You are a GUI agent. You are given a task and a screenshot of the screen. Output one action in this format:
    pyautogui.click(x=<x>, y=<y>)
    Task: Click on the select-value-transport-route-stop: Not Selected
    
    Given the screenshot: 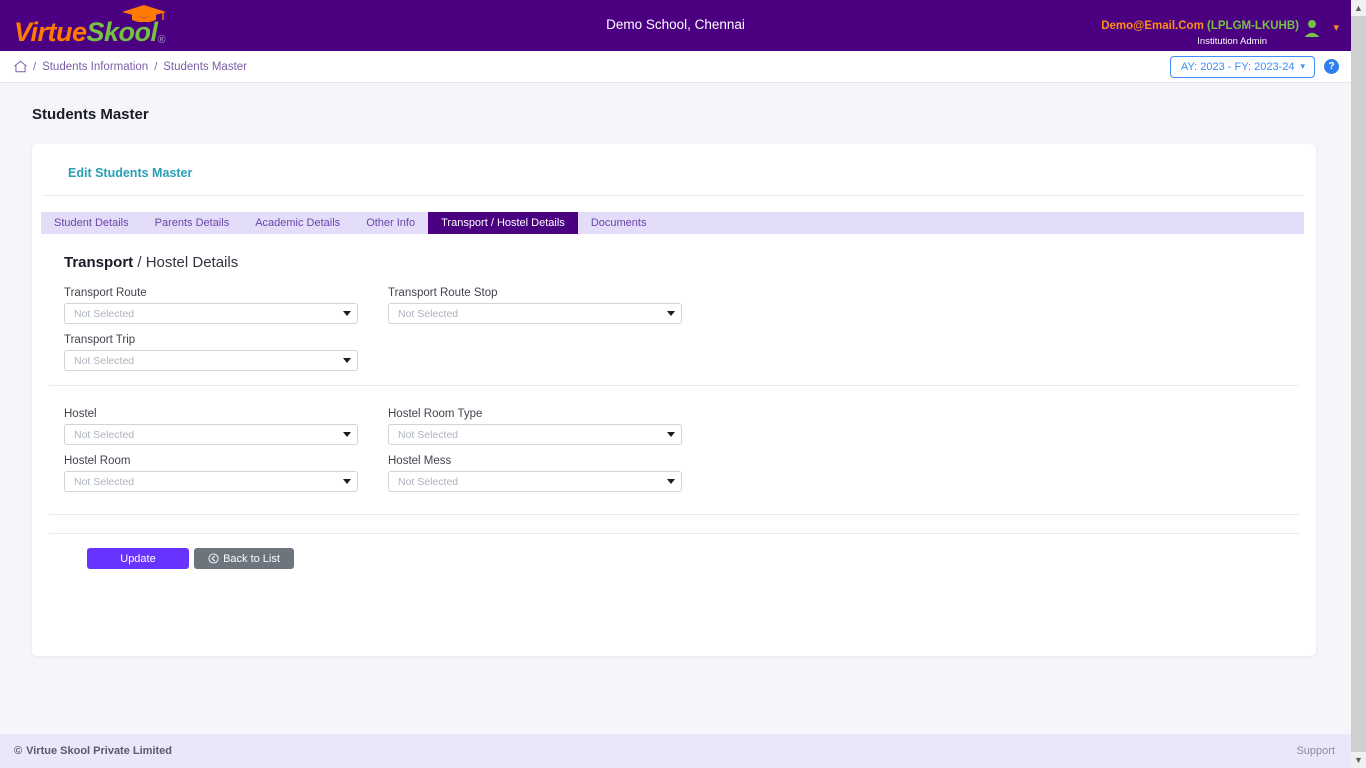 What is the action you would take?
    pyautogui.click(x=428, y=313)
    